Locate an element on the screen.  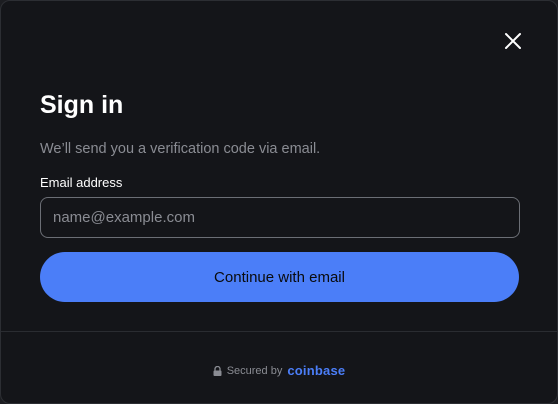
lock-icon is located at coordinates (217, 370).